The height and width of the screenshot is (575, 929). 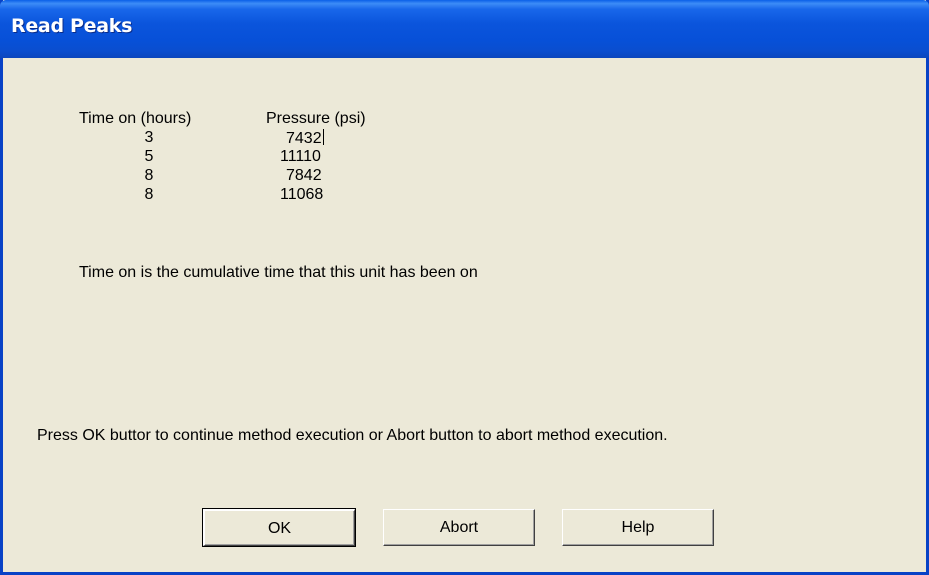 What do you see at coordinates (305, 138) in the screenshot?
I see `pressure-cell-row-1: 7432` at bounding box center [305, 138].